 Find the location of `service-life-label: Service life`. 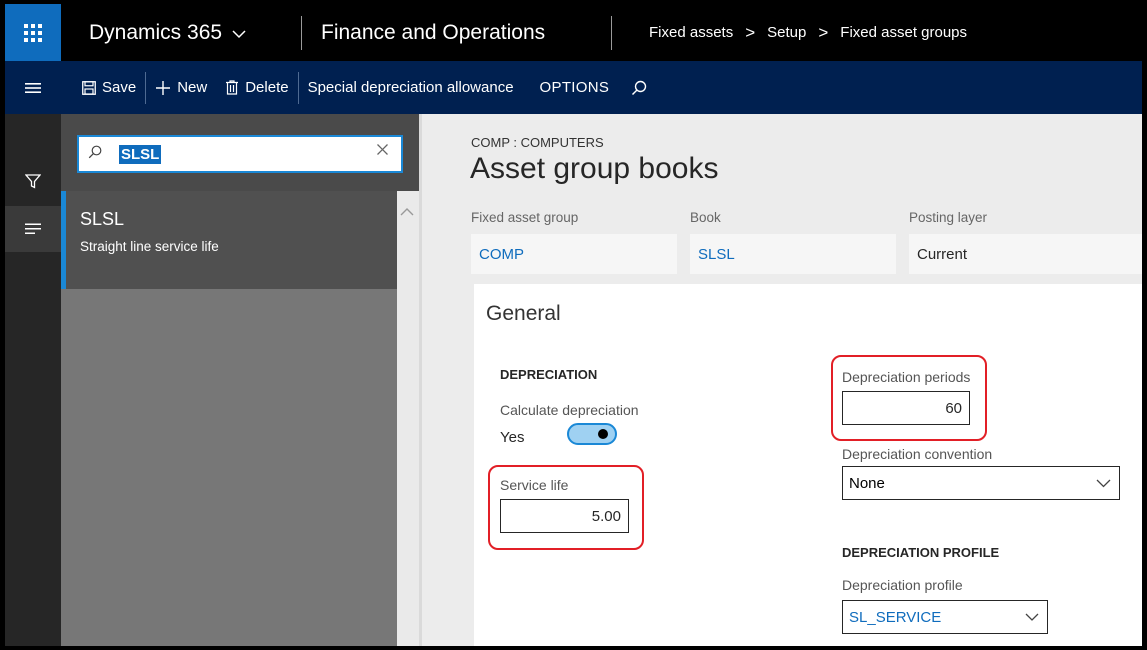

service-life-label: Service life is located at coordinates (534, 485).